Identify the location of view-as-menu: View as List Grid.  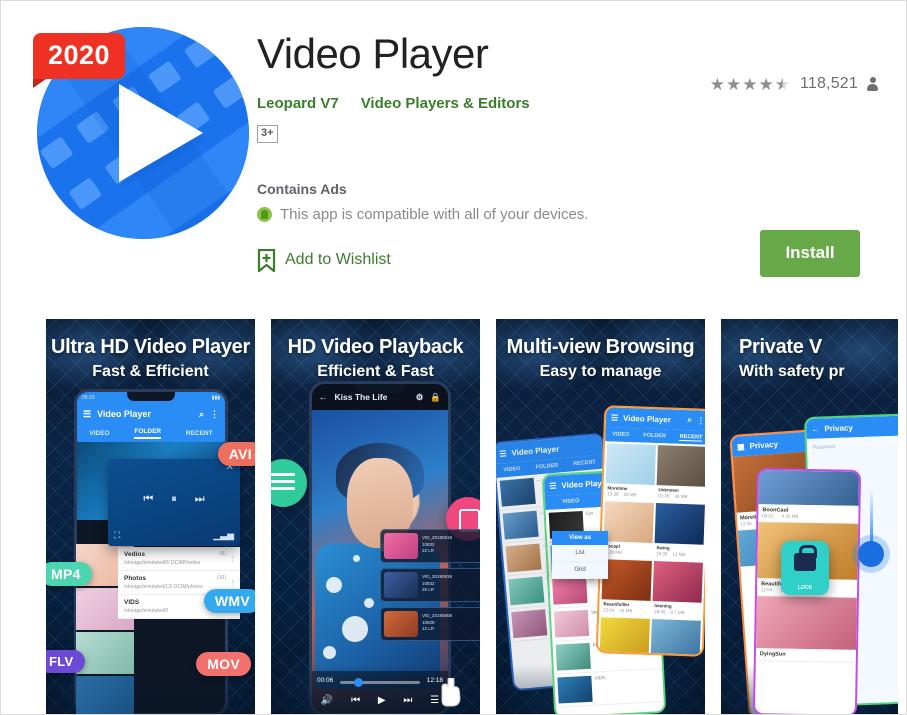
(580, 555).